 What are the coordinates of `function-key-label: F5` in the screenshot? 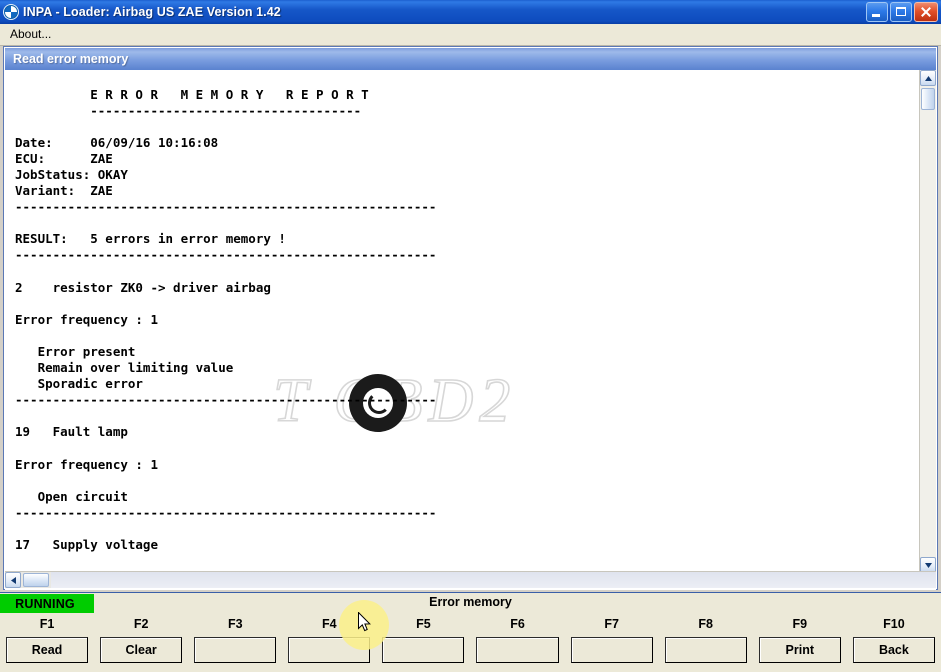 It's located at (423, 624).